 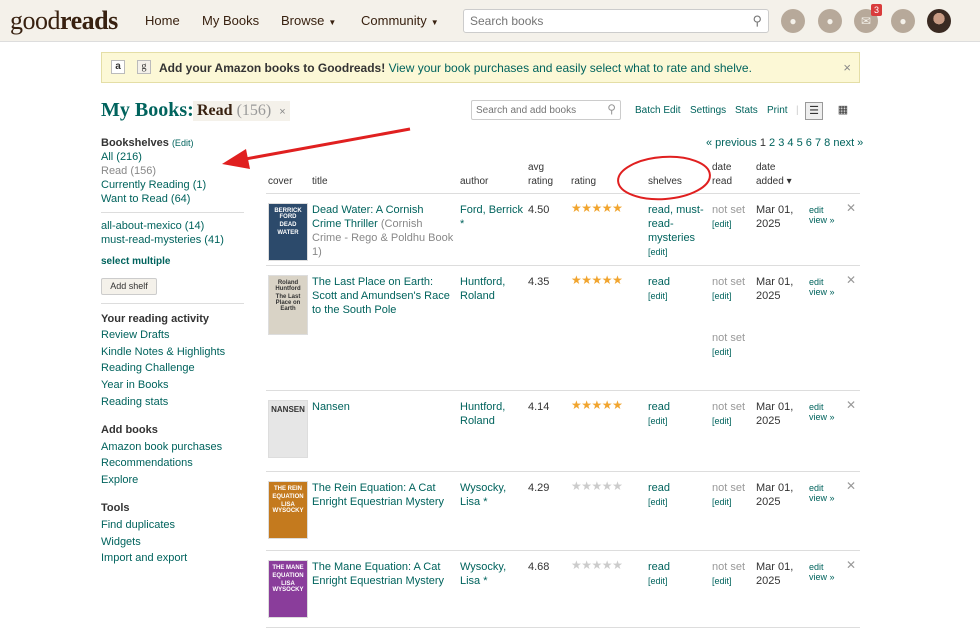 What do you see at coordinates (818, 143) in the screenshot?
I see `page-7: 7` at bounding box center [818, 143].